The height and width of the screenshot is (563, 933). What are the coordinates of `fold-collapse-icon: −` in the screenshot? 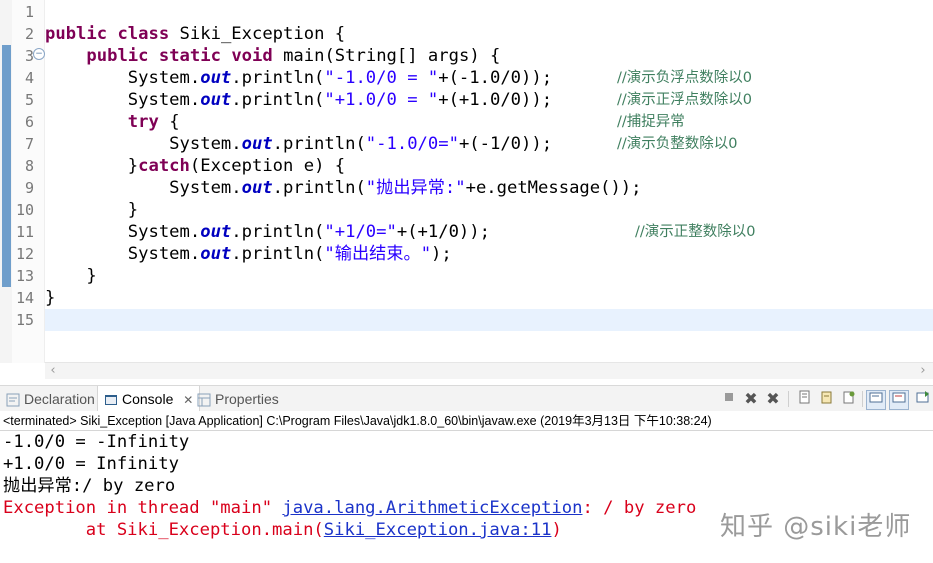 It's located at (39, 54).